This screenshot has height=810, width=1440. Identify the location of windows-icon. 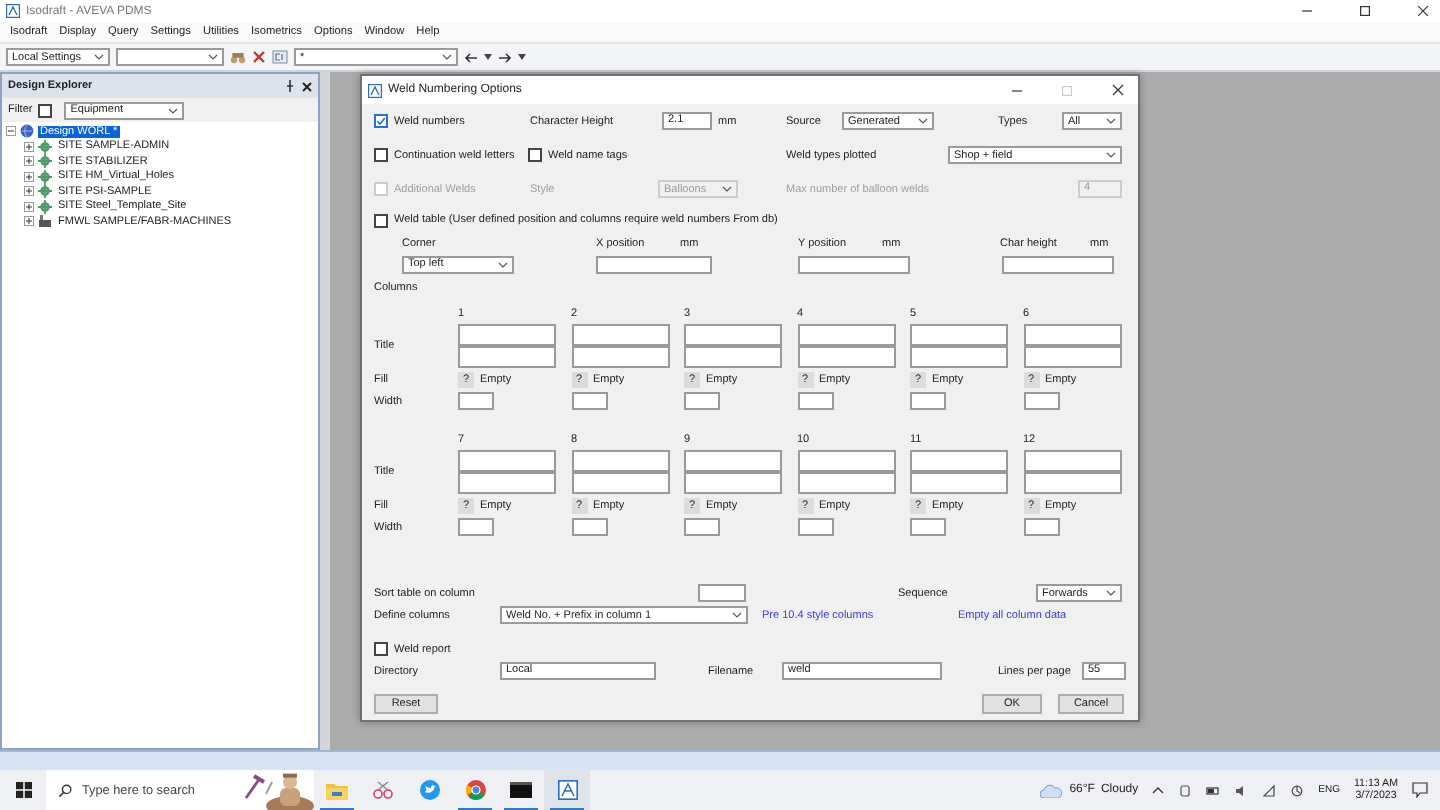
(23, 790).